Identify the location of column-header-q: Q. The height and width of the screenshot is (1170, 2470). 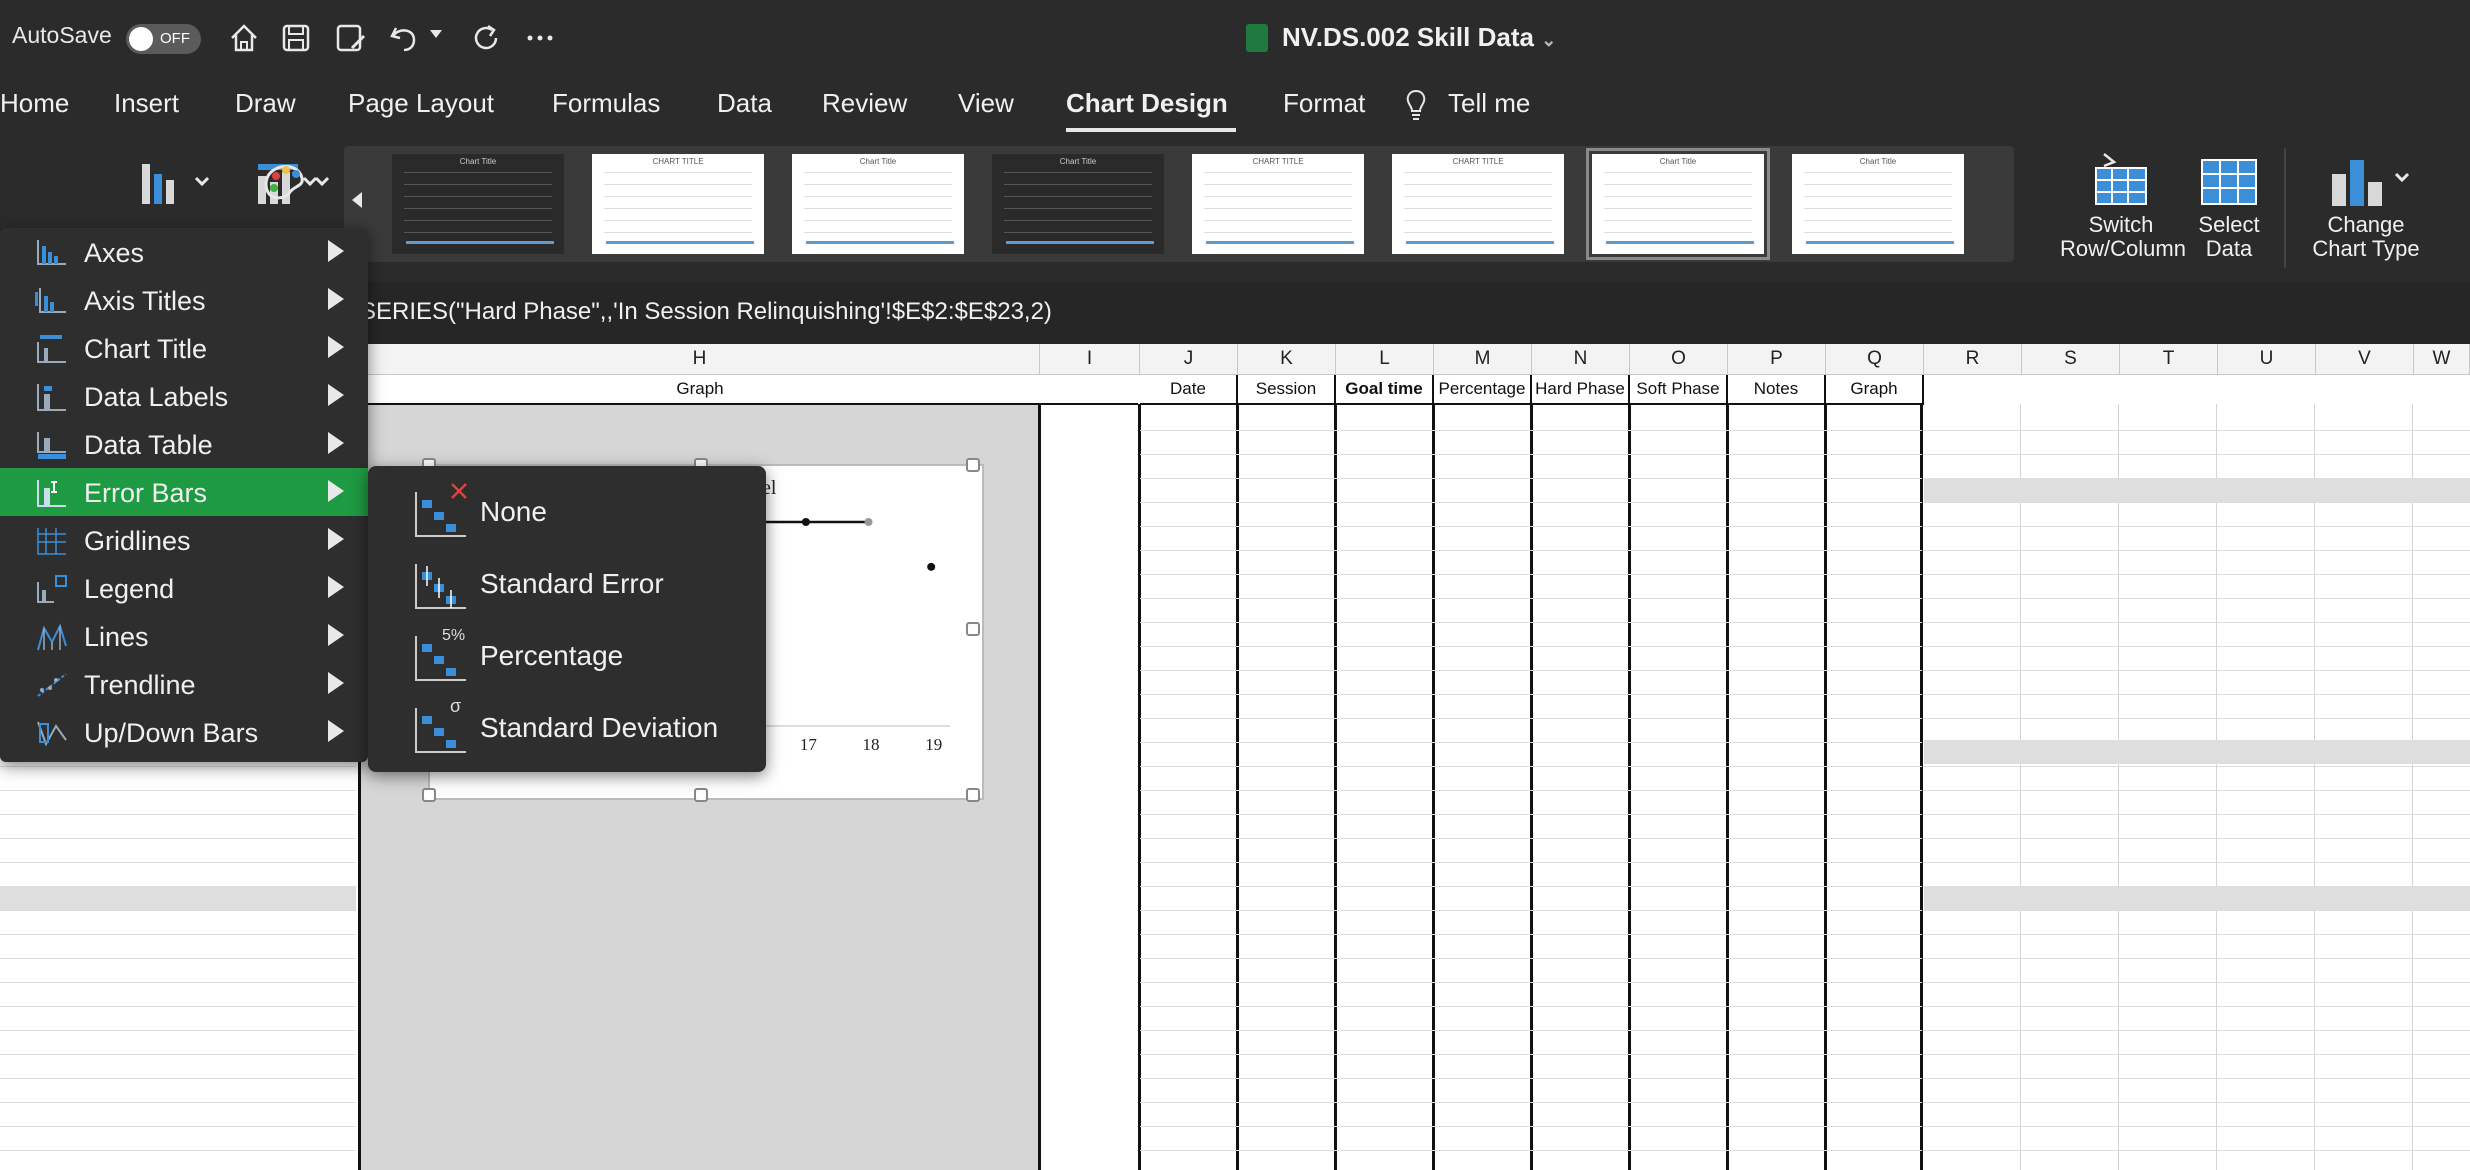
(1875, 359).